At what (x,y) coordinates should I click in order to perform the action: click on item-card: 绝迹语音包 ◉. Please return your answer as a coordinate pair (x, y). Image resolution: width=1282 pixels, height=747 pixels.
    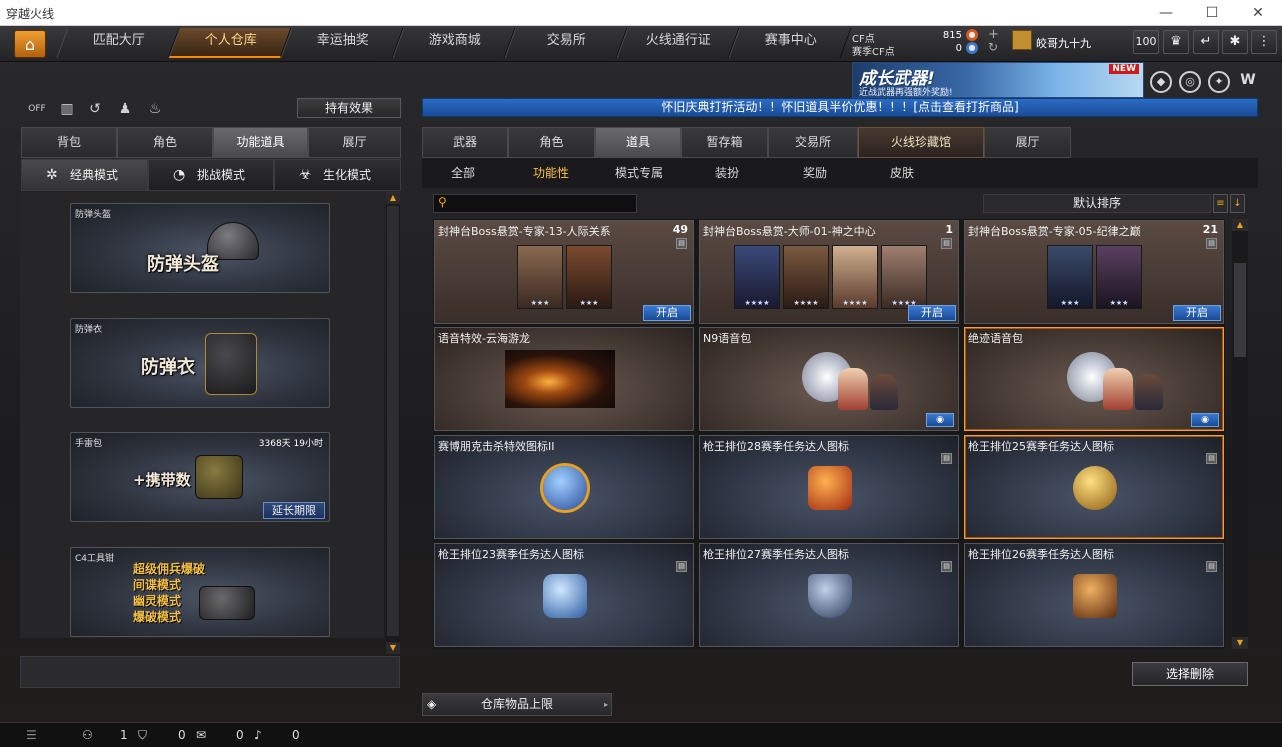
    Looking at the image, I should click on (1094, 379).